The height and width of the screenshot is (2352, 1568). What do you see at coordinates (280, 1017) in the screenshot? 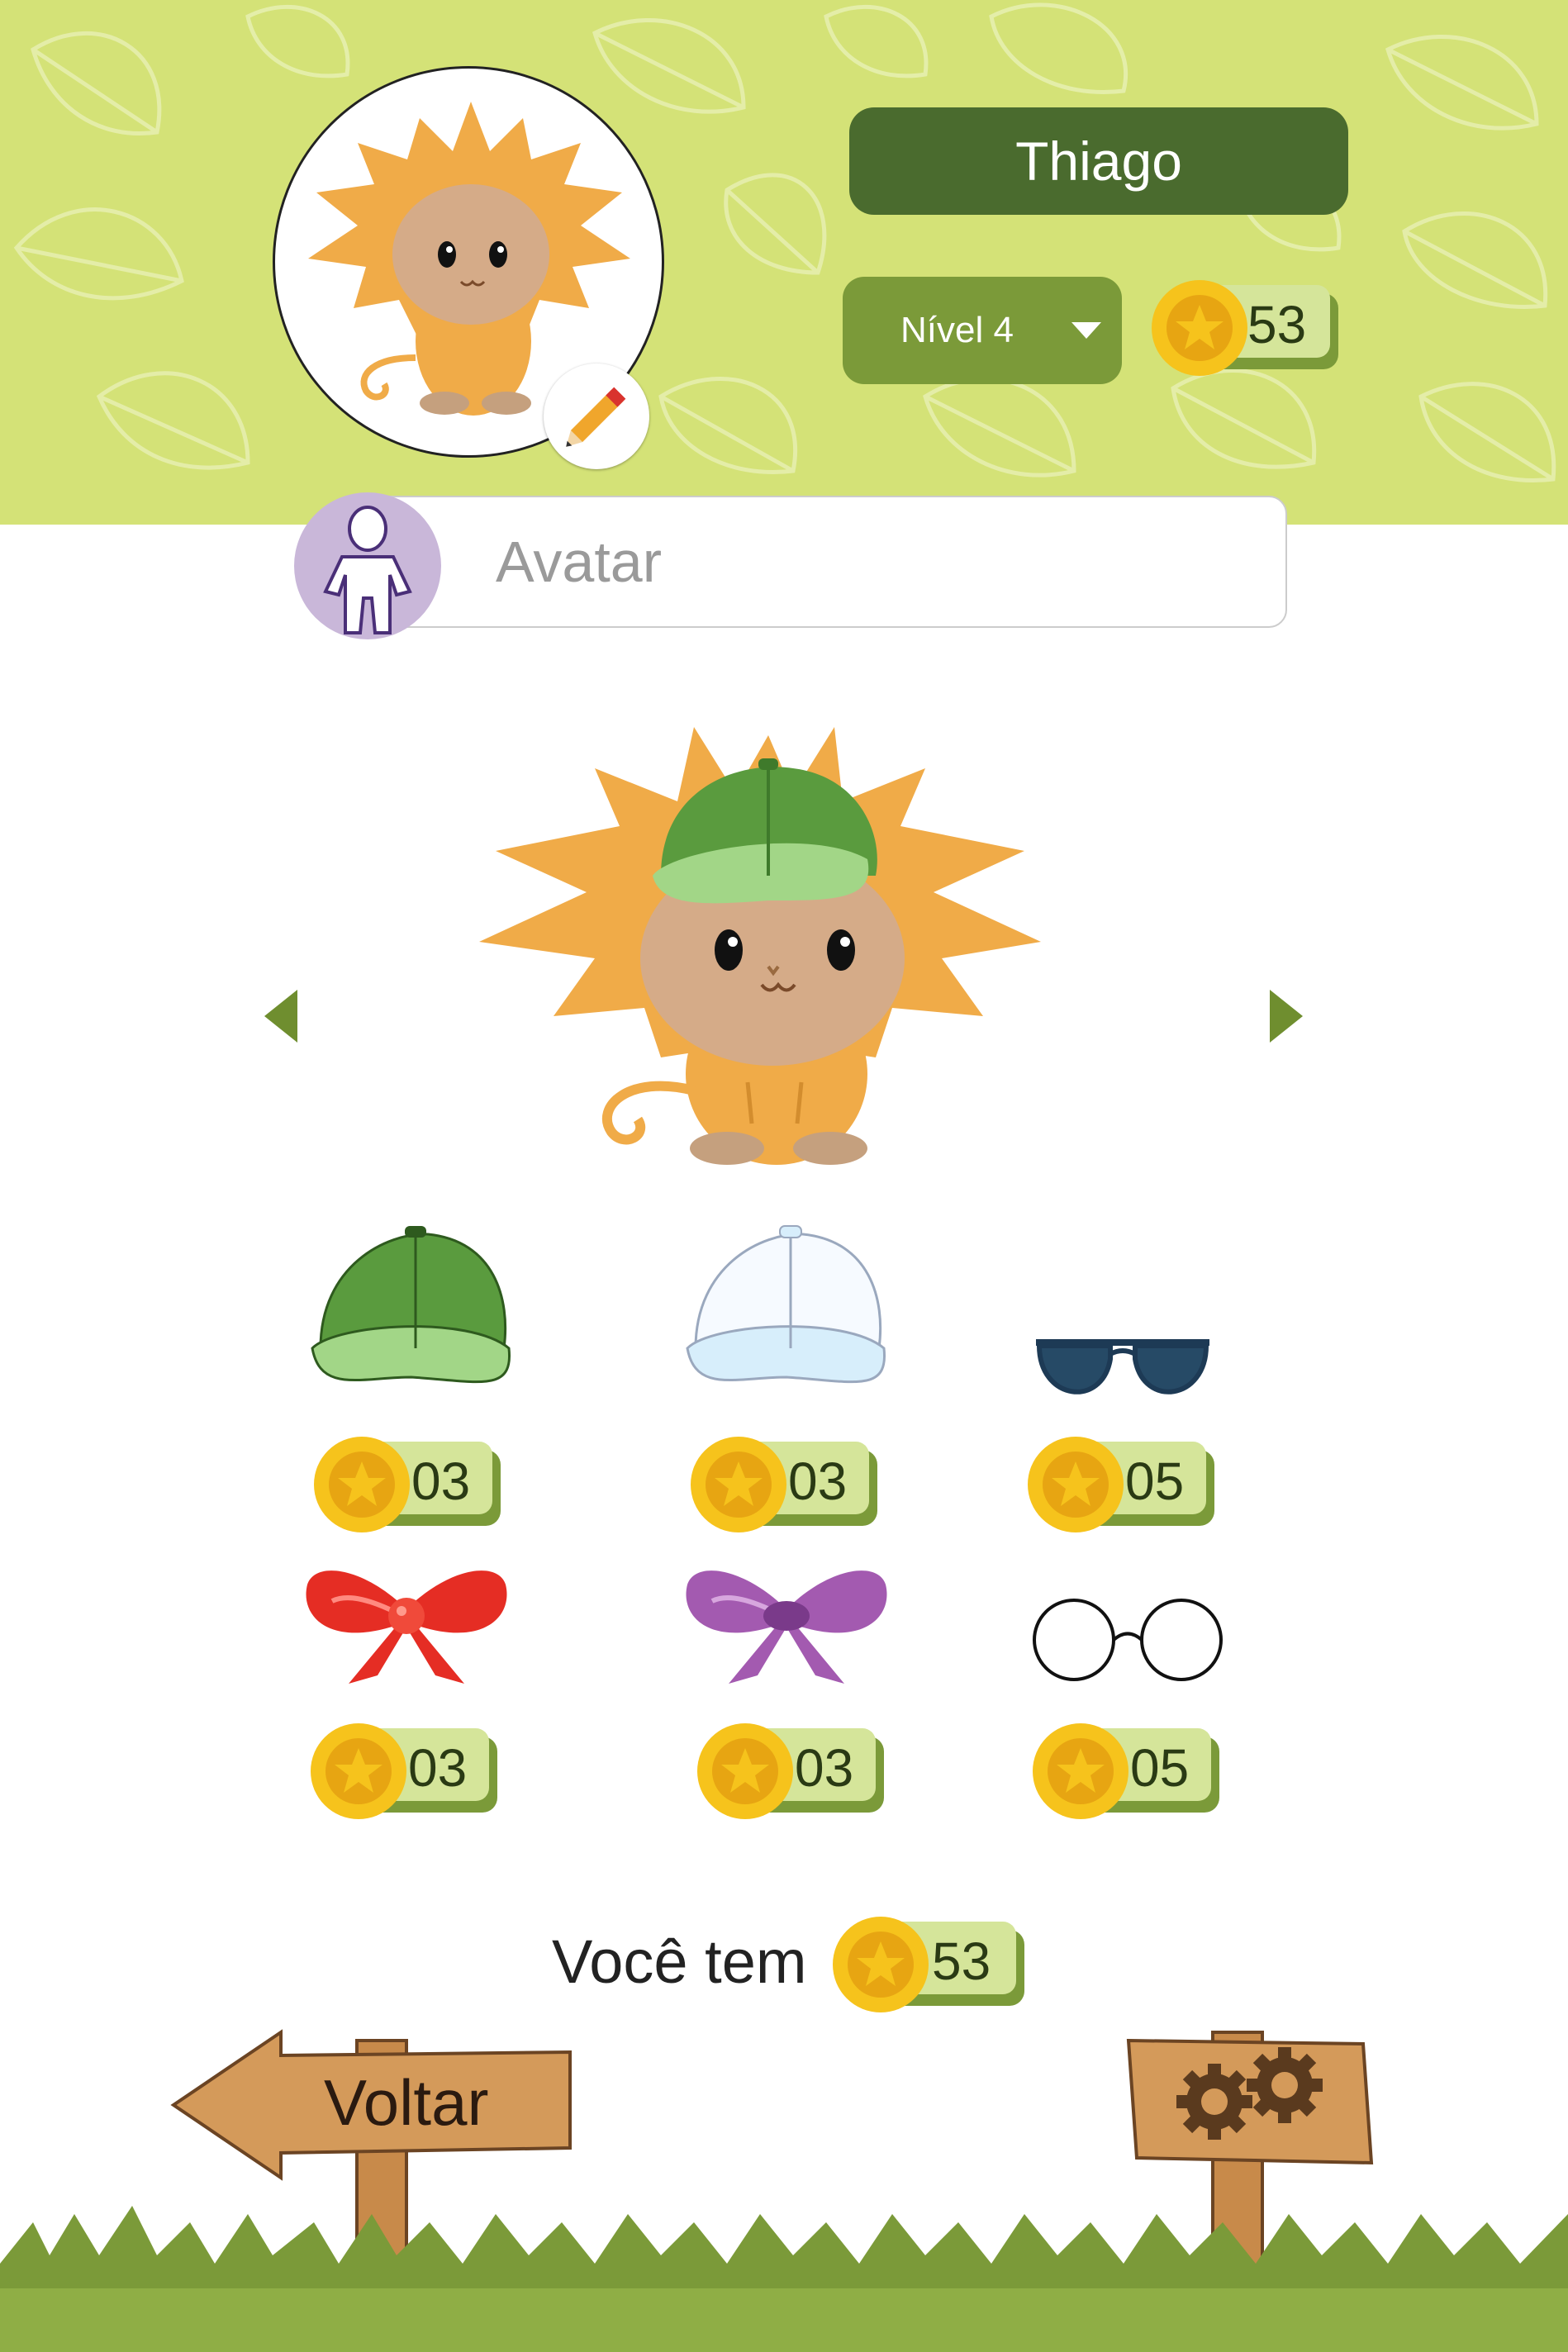
I see `previous-arrow-button` at bounding box center [280, 1017].